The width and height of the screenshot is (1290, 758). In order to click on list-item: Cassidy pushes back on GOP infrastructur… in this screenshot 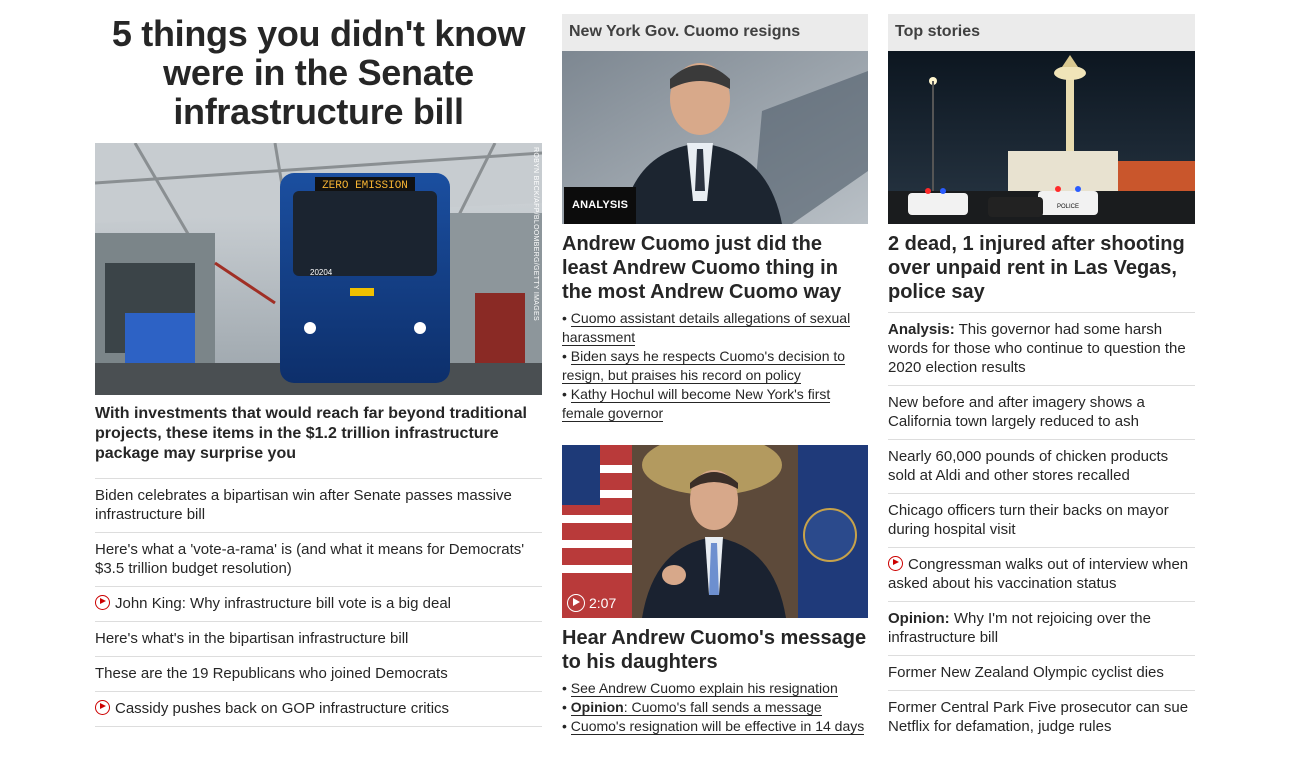, I will do `click(318, 709)`.